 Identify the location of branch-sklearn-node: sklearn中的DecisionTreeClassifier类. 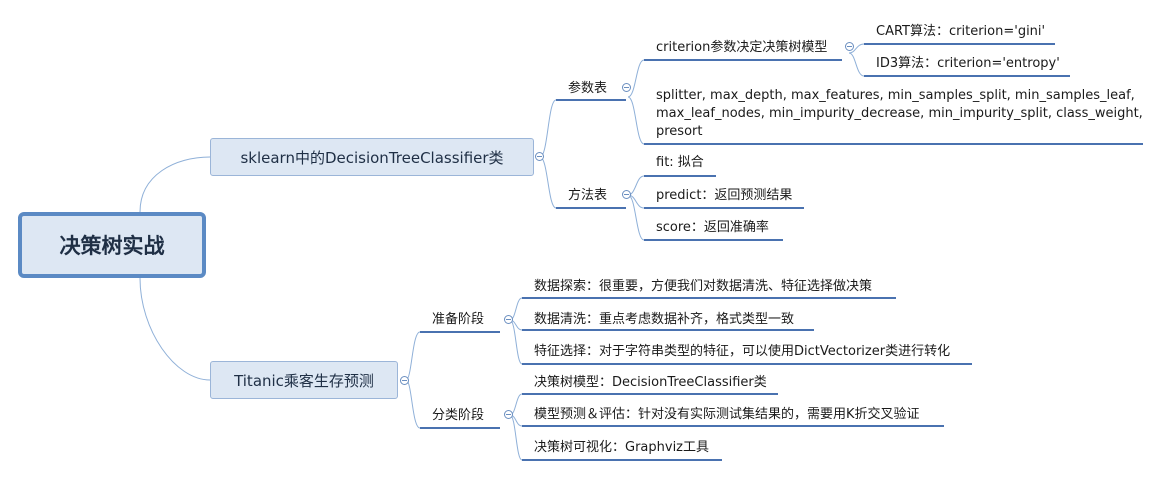
(372, 157).